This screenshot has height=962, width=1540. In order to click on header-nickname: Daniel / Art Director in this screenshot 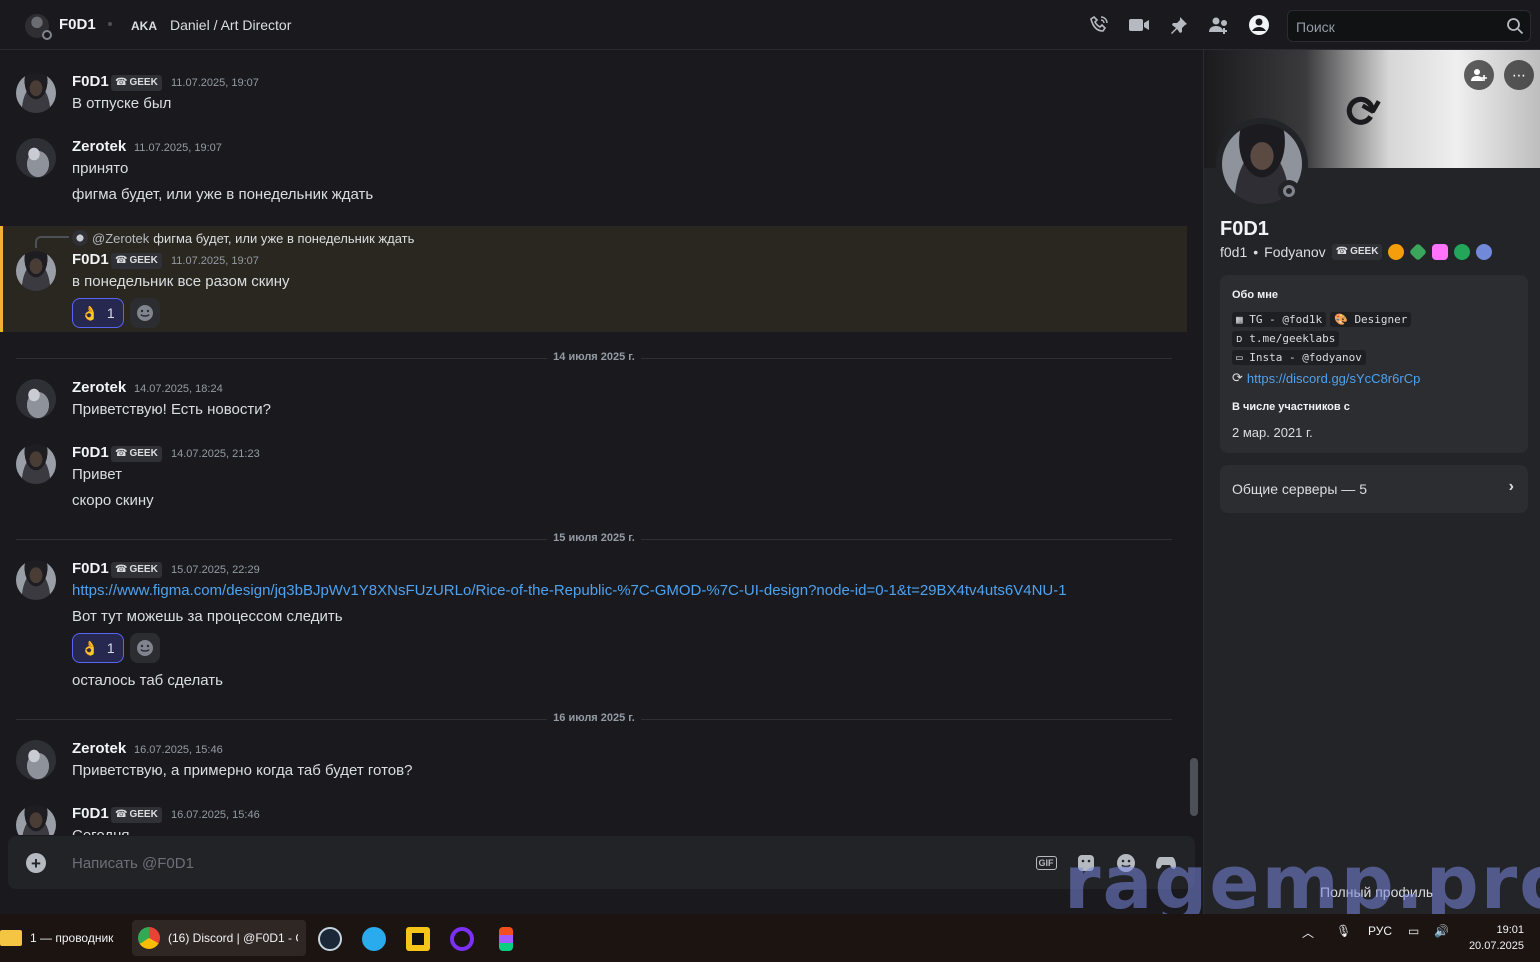, I will do `click(231, 25)`.